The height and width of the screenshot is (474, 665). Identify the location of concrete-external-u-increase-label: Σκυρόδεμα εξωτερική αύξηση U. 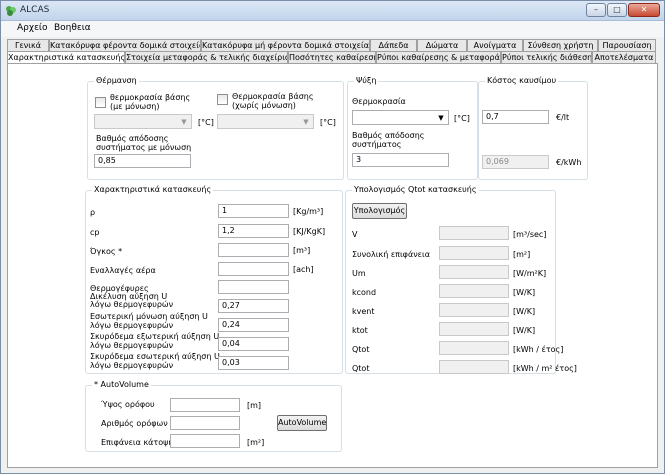
(155, 336).